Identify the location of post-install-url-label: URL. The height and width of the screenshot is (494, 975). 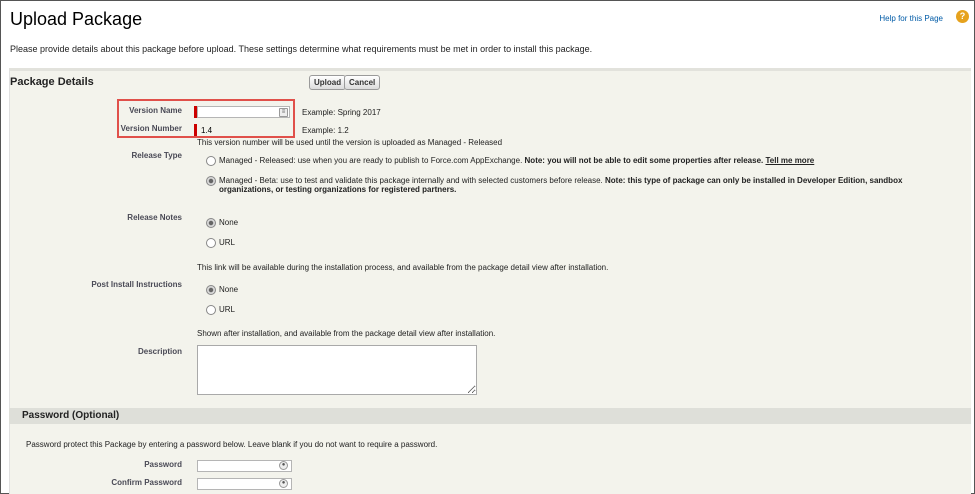
(227, 309).